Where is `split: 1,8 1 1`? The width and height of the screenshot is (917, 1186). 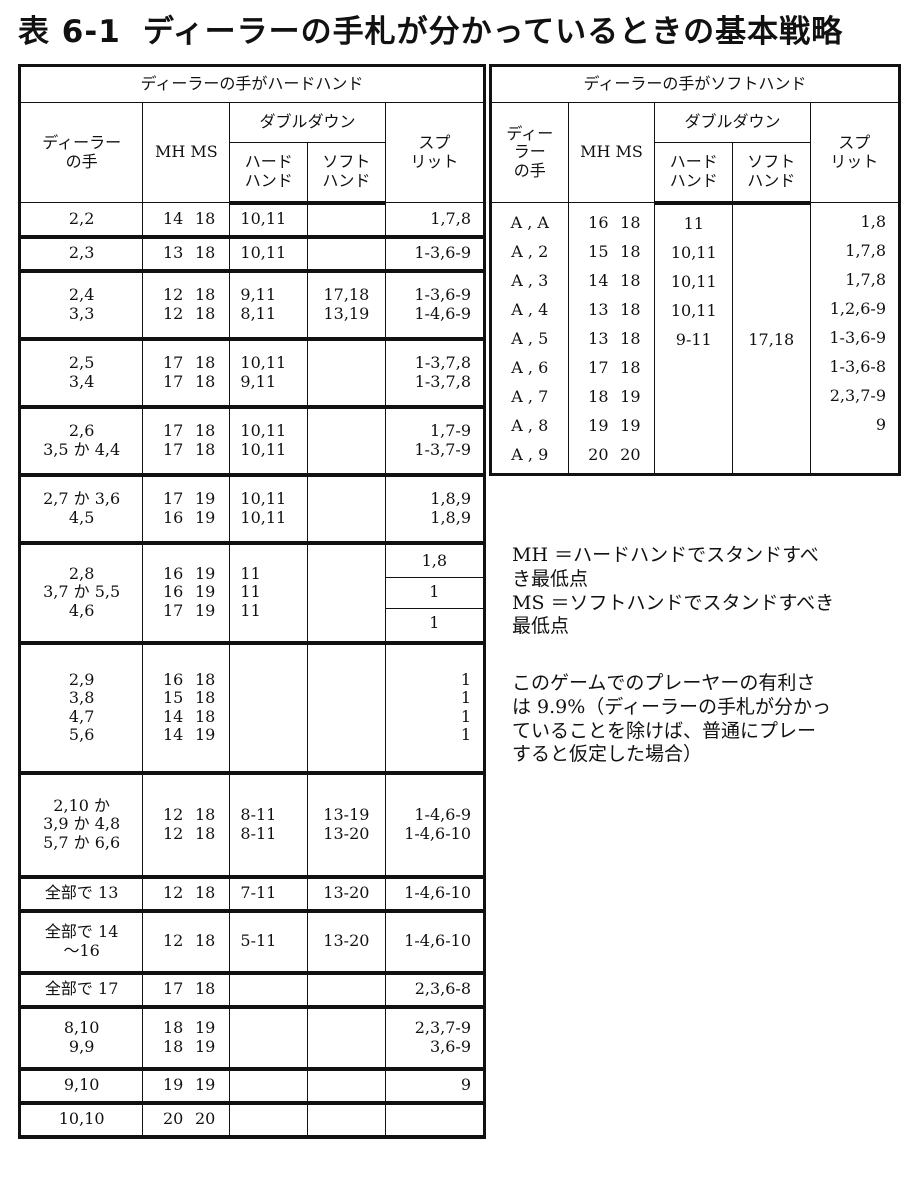
split: 1,8 1 1 is located at coordinates (435, 593).